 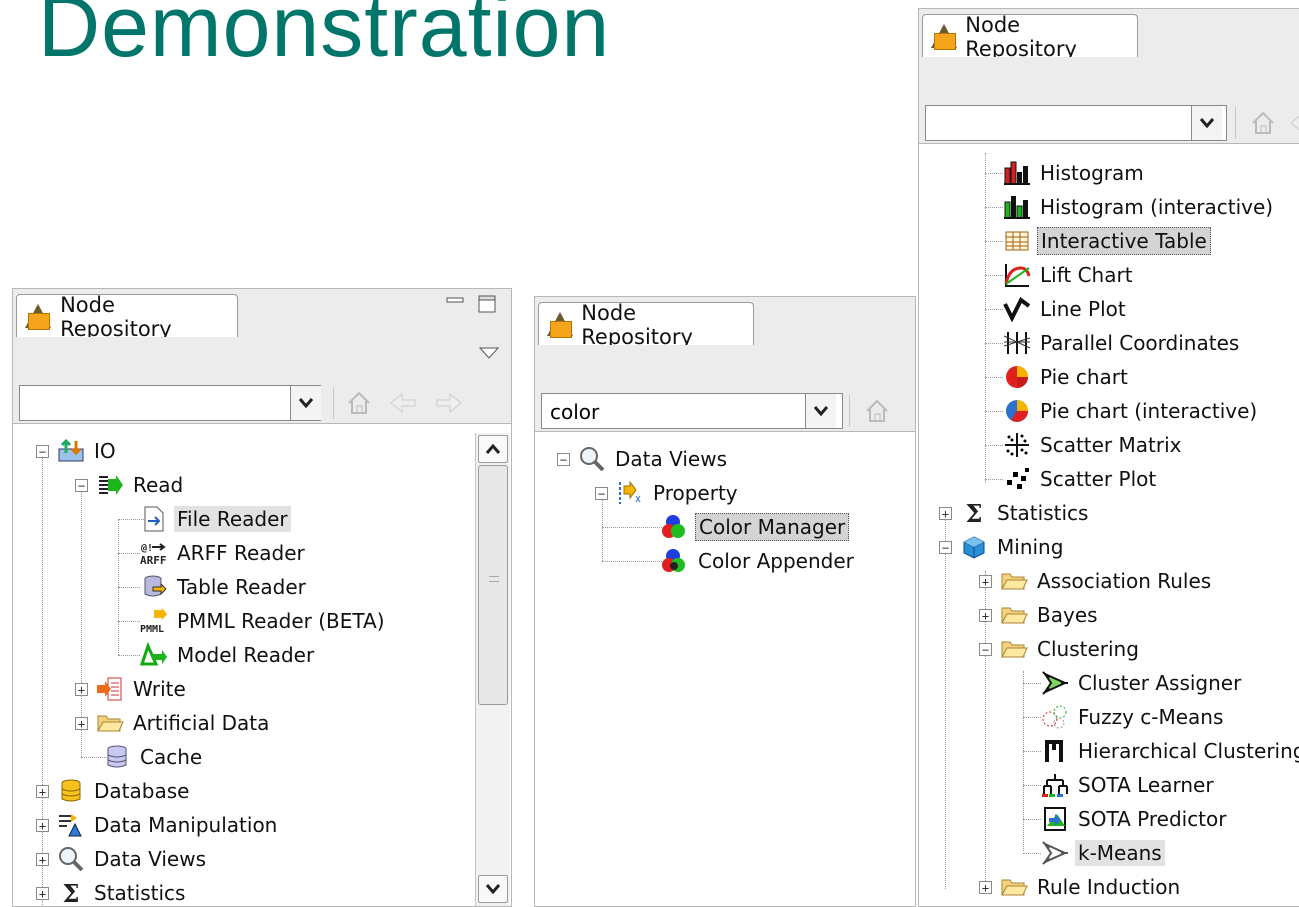 I want to click on tree-node-sota-predictor: SOTA Predictor, so click(x=1135, y=819).